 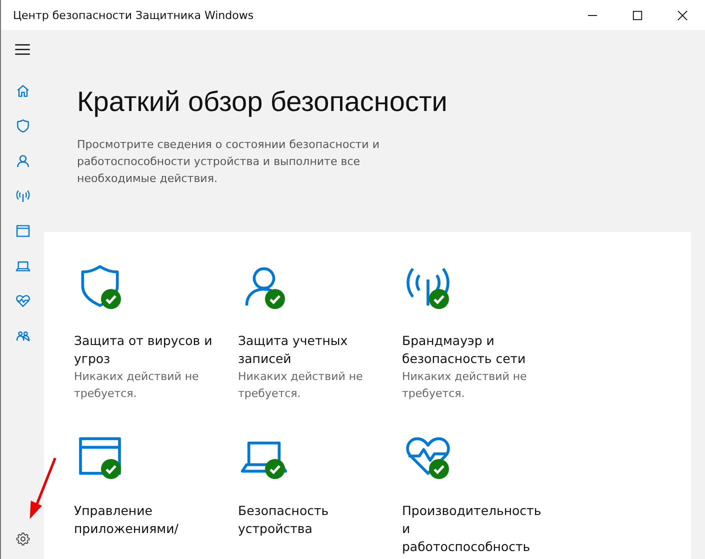 What do you see at coordinates (22, 49) in the screenshot?
I see `menu-icon` at bounding box center [22, 49].